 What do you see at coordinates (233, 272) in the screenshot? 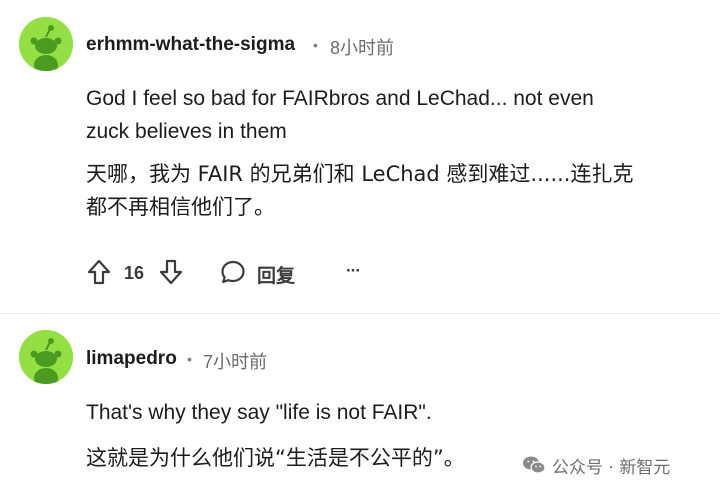
I see `comment-bubble-icon` at bounding box center [233, 272].